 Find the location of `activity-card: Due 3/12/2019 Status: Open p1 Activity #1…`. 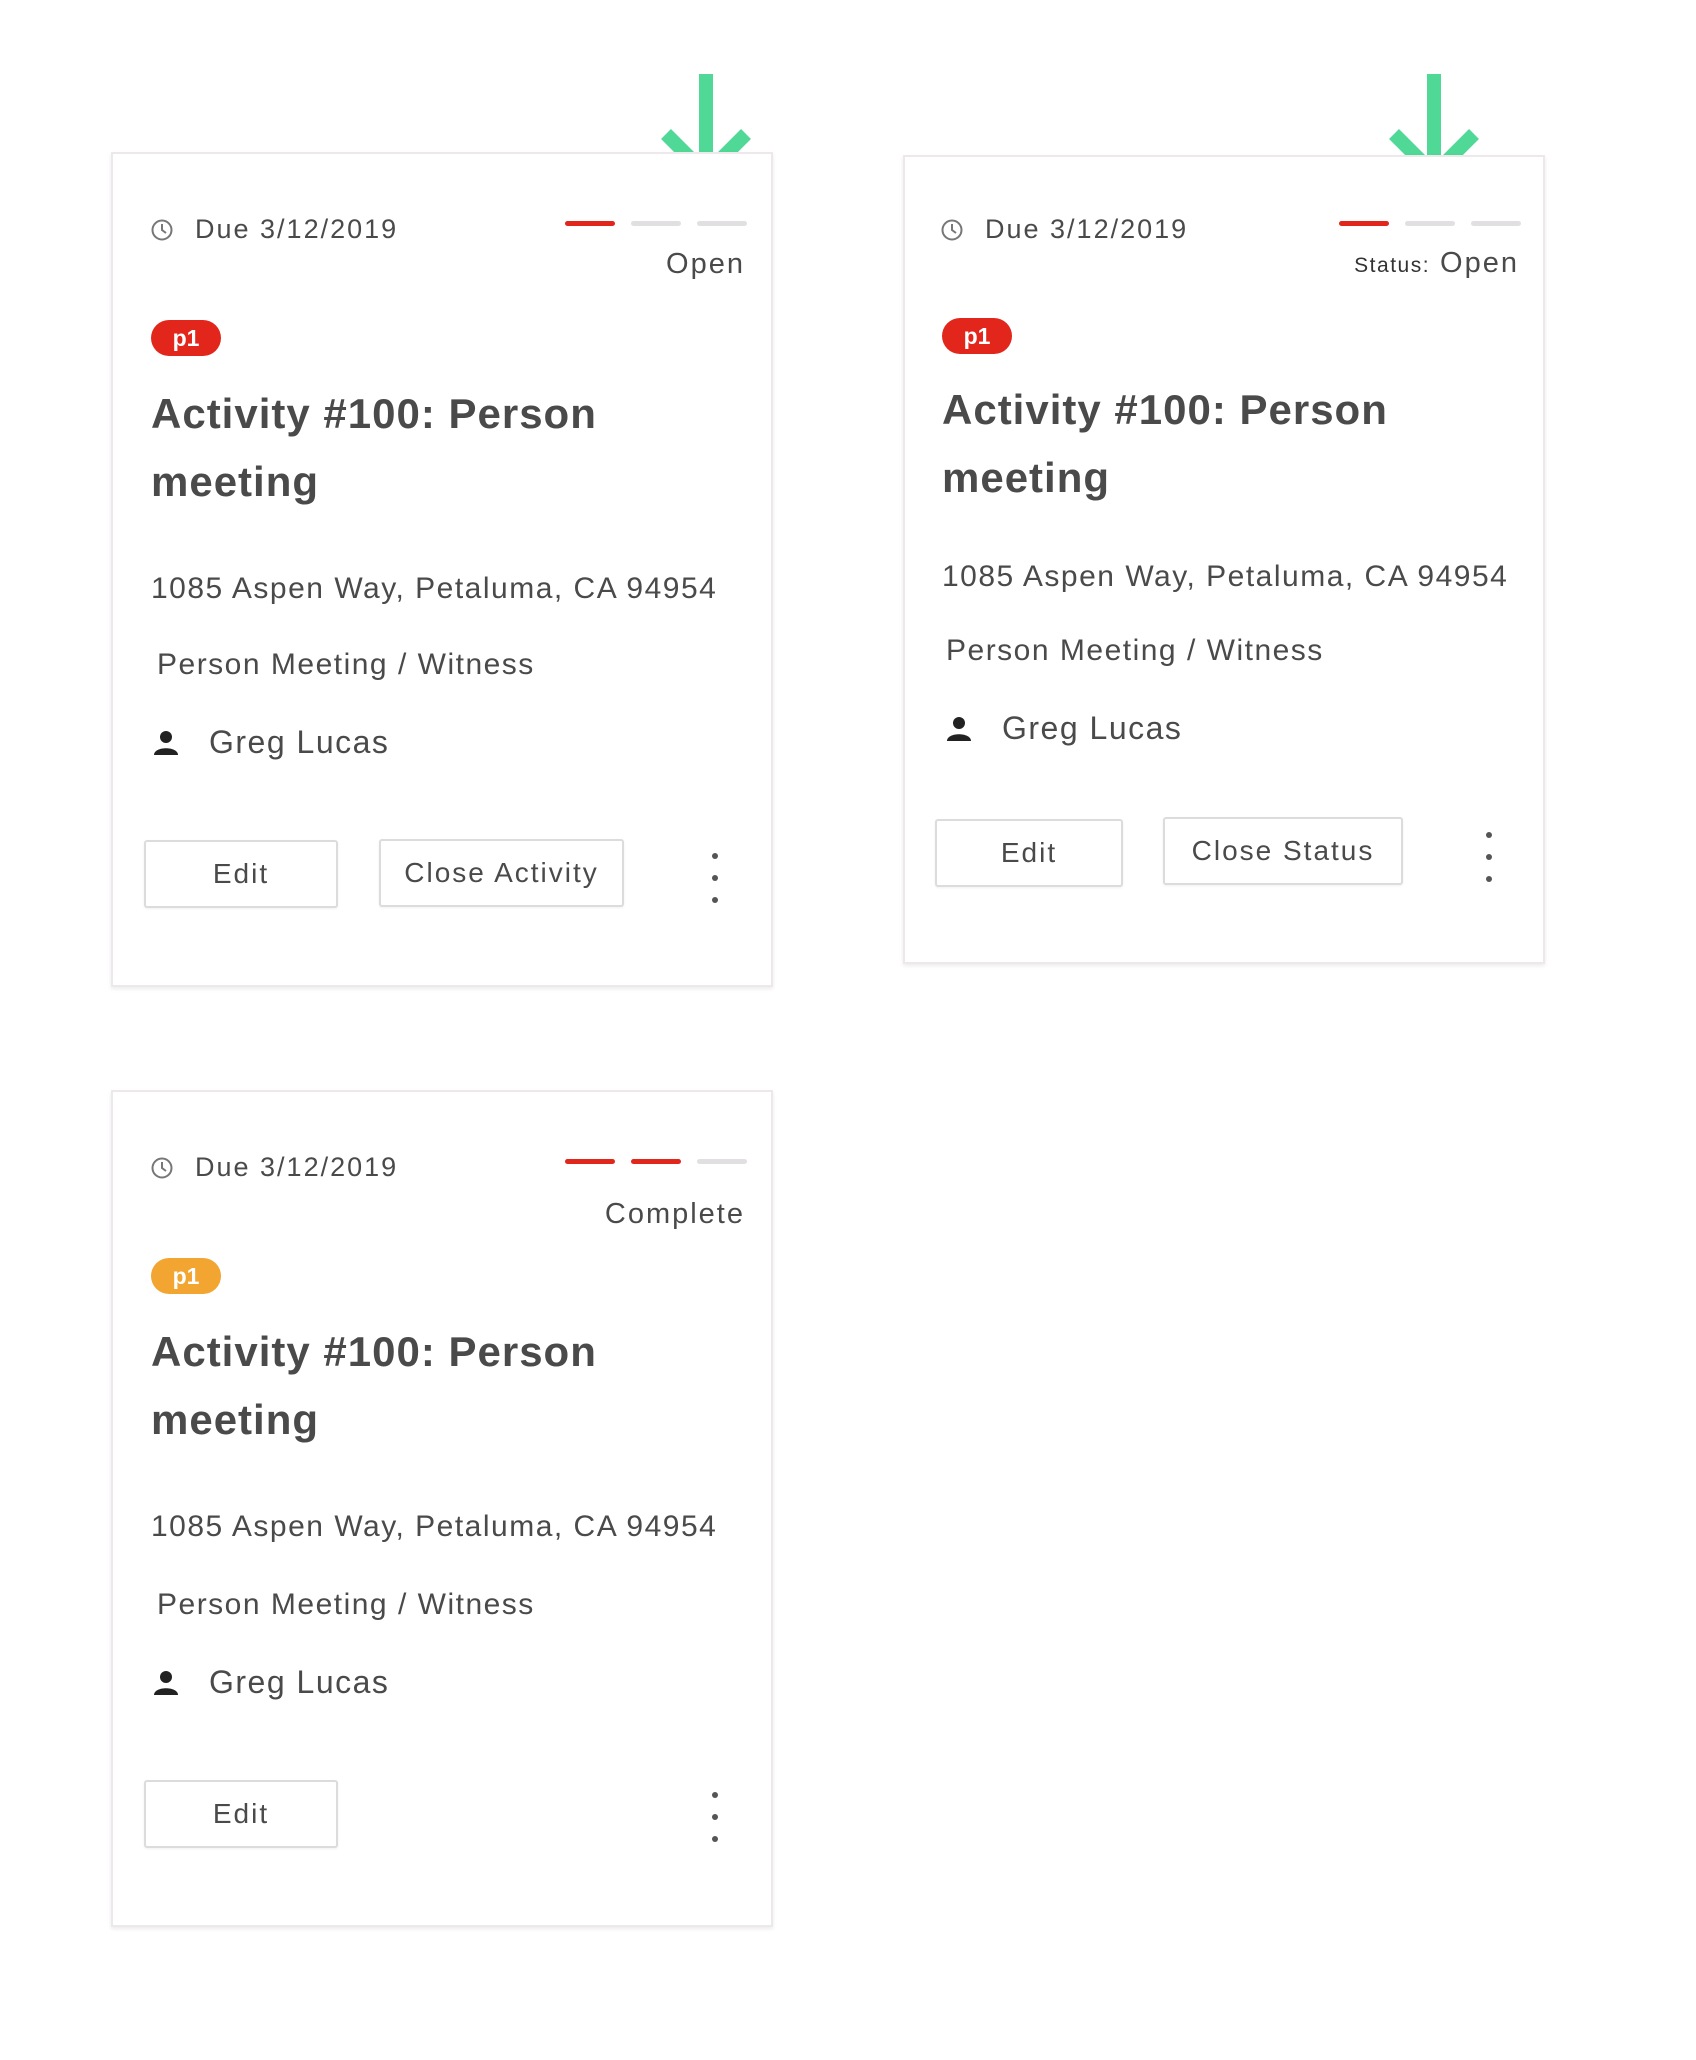

activity-card: Due 3/12/2019 Status: Open p1 Activity #1… is located at coordinates (1224, 559).